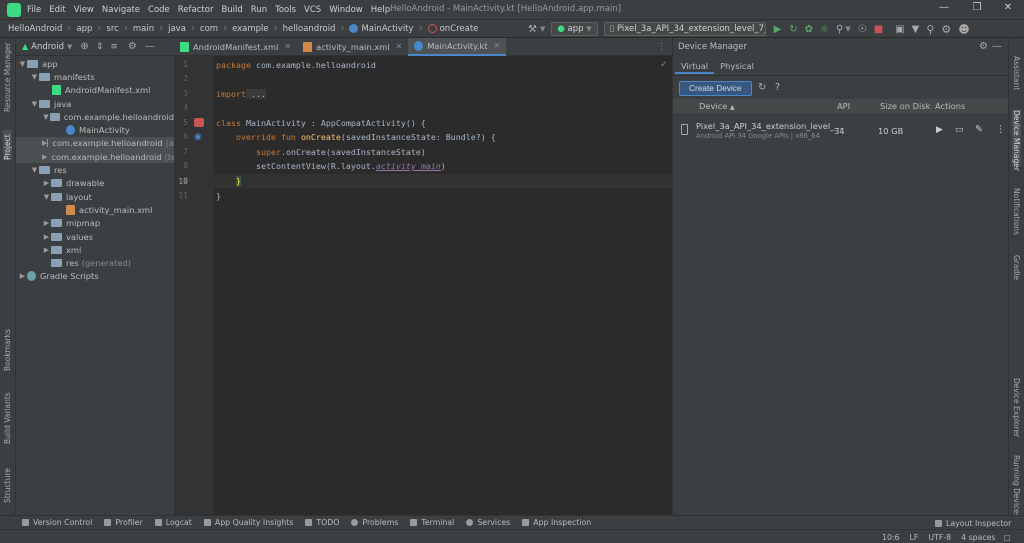 The height and width of the screenshot is (543, 1024). Describe the element at coordinates (939, 130) in the screenshot. I see `launch-device-icon: ▶` at that location.